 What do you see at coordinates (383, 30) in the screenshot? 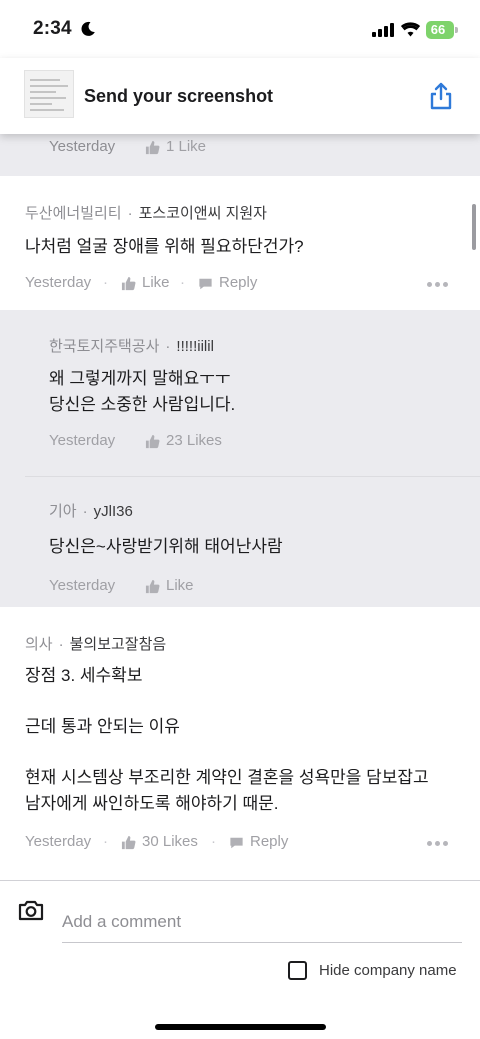
I see `cellular-signal-icon` at bounding box center [383, 30].